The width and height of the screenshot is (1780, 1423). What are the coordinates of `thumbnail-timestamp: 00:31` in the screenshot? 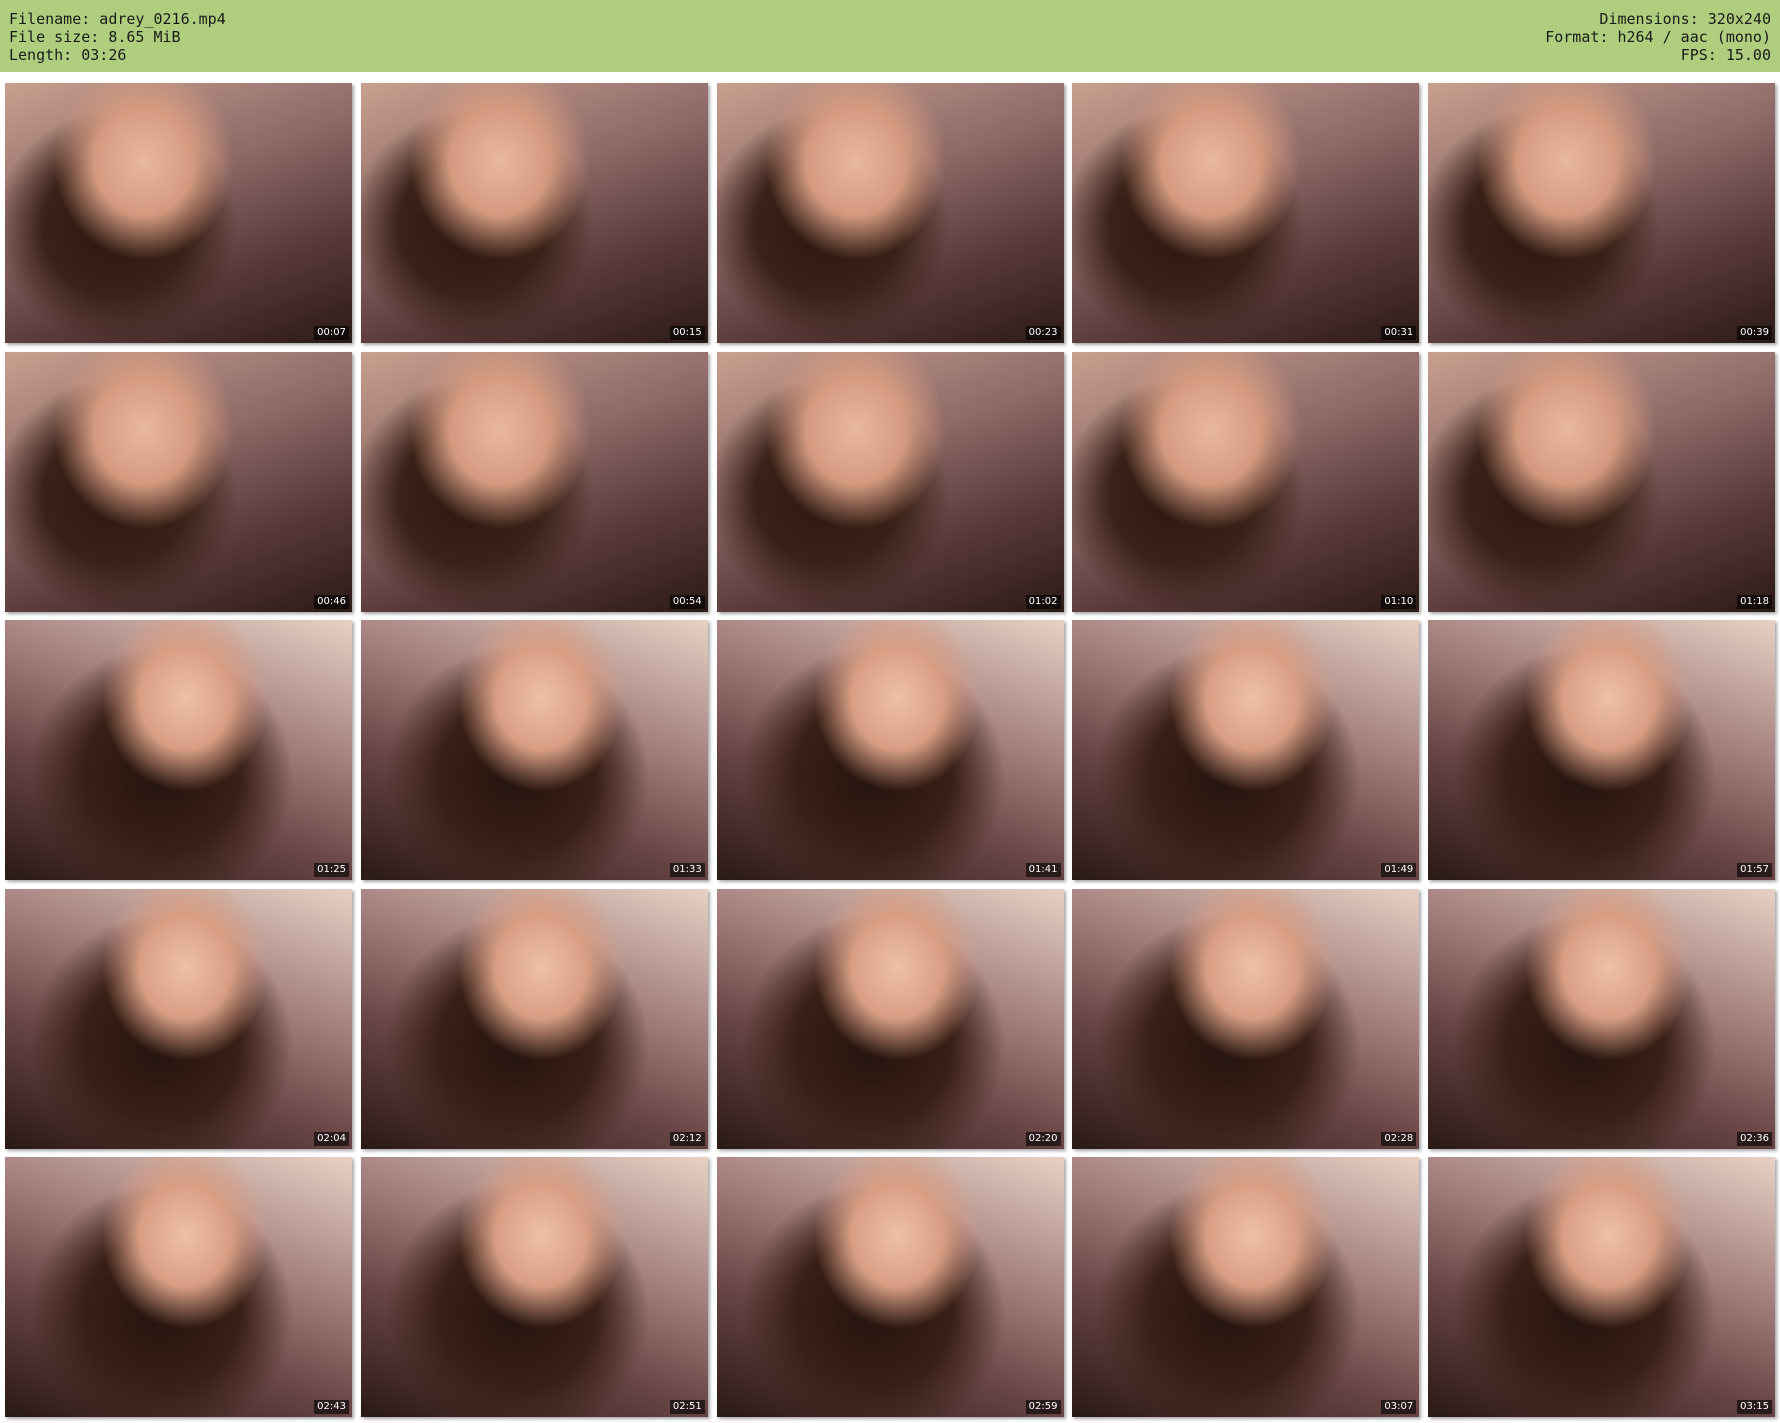 It's located at (1399, 333).